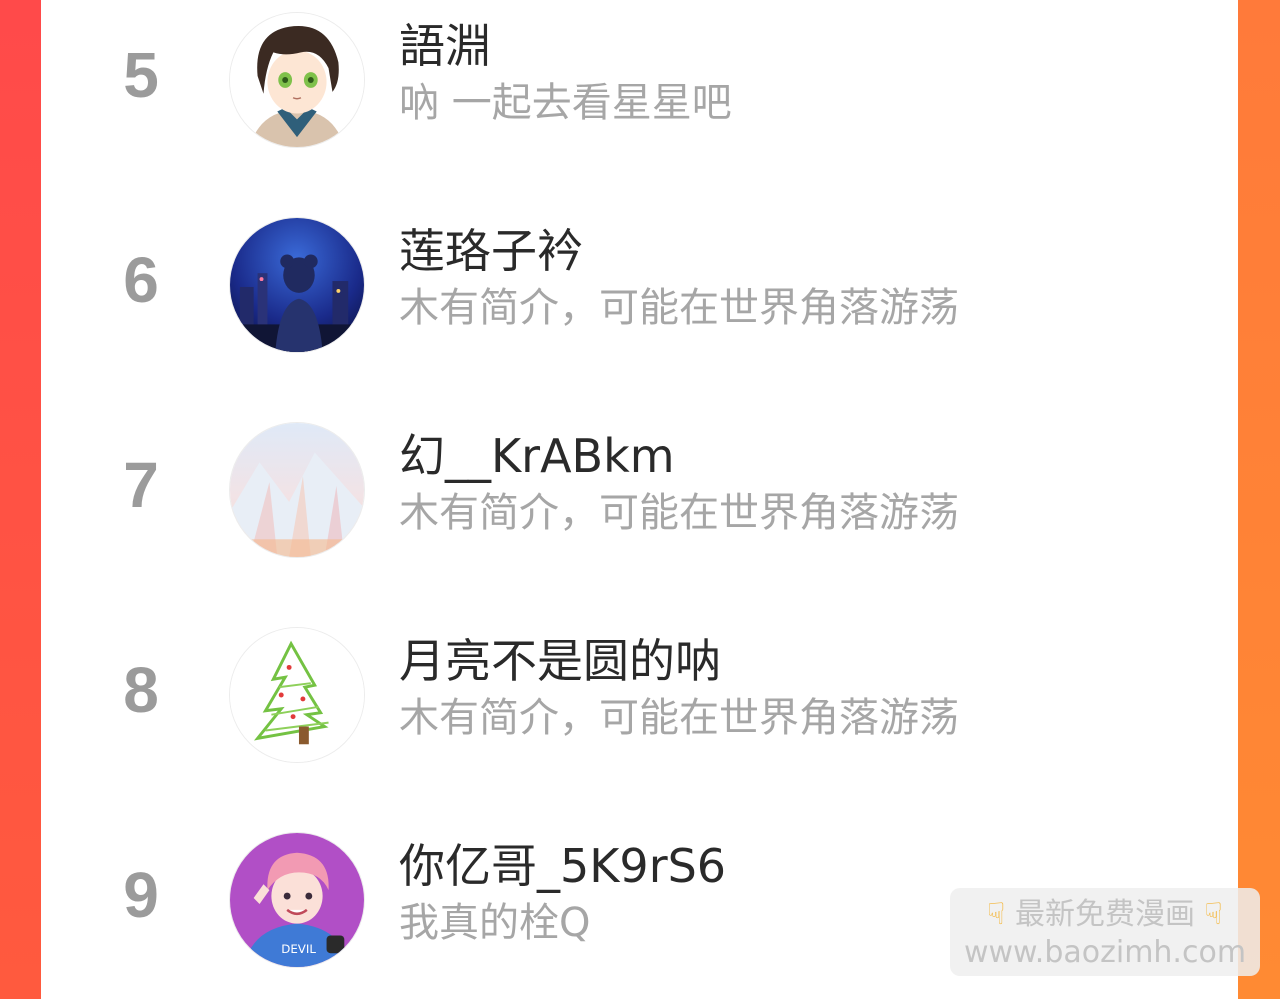  What do you see at coordinates (141, 690) in the screenshot?
I see `rank-number: 8` at bounding box center [141, 690].